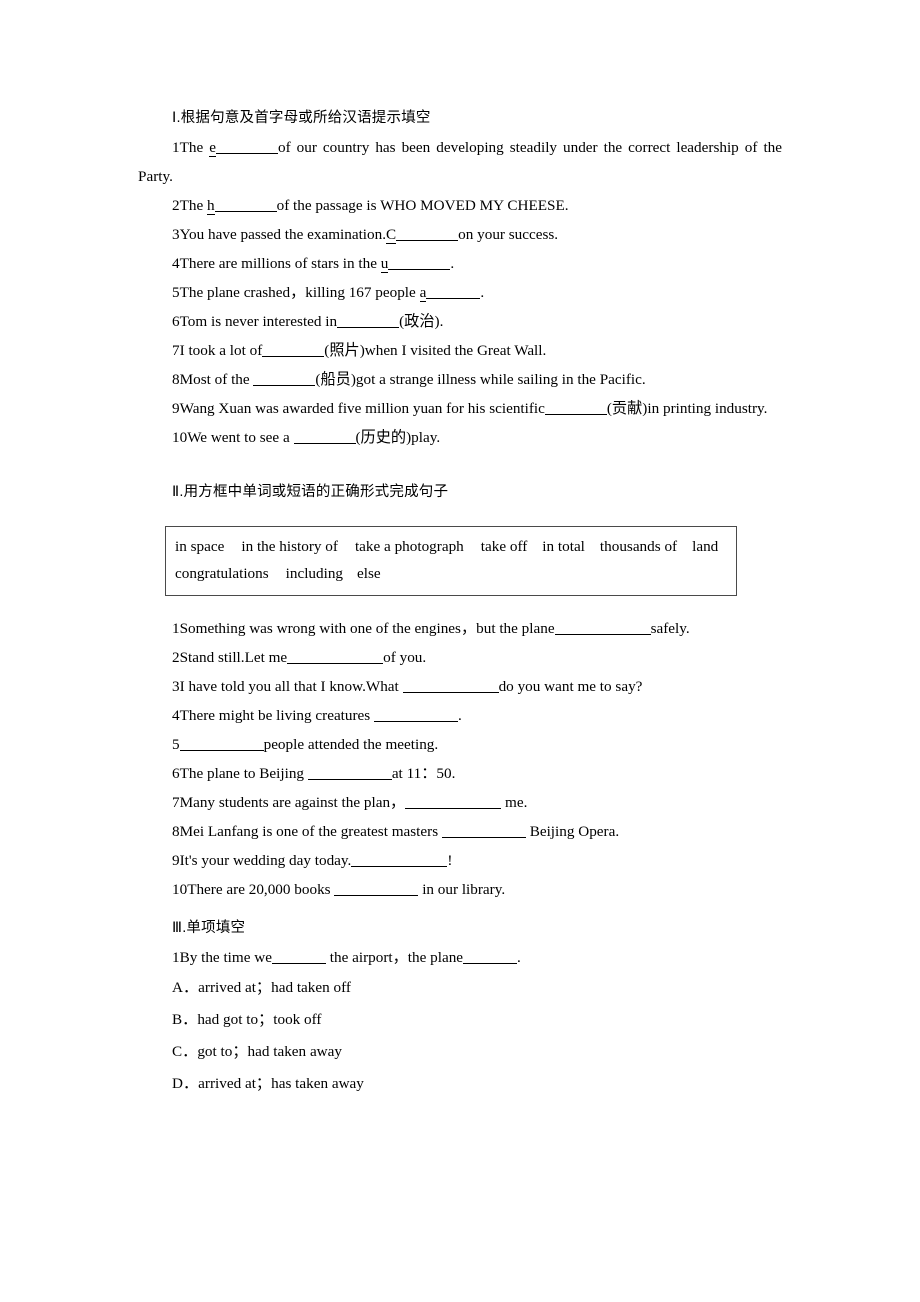 This screenshot has height=1302, width=920. I want to click on word-bank-item: take off, so click(504, 546).